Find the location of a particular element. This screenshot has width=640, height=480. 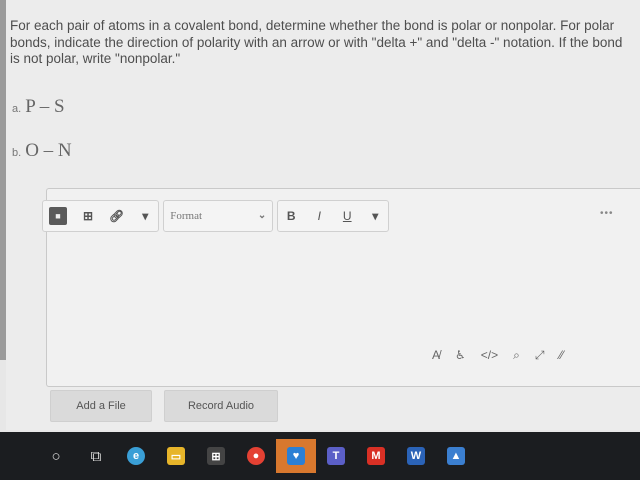

part-label: a. is located at coordinates (17, 109).